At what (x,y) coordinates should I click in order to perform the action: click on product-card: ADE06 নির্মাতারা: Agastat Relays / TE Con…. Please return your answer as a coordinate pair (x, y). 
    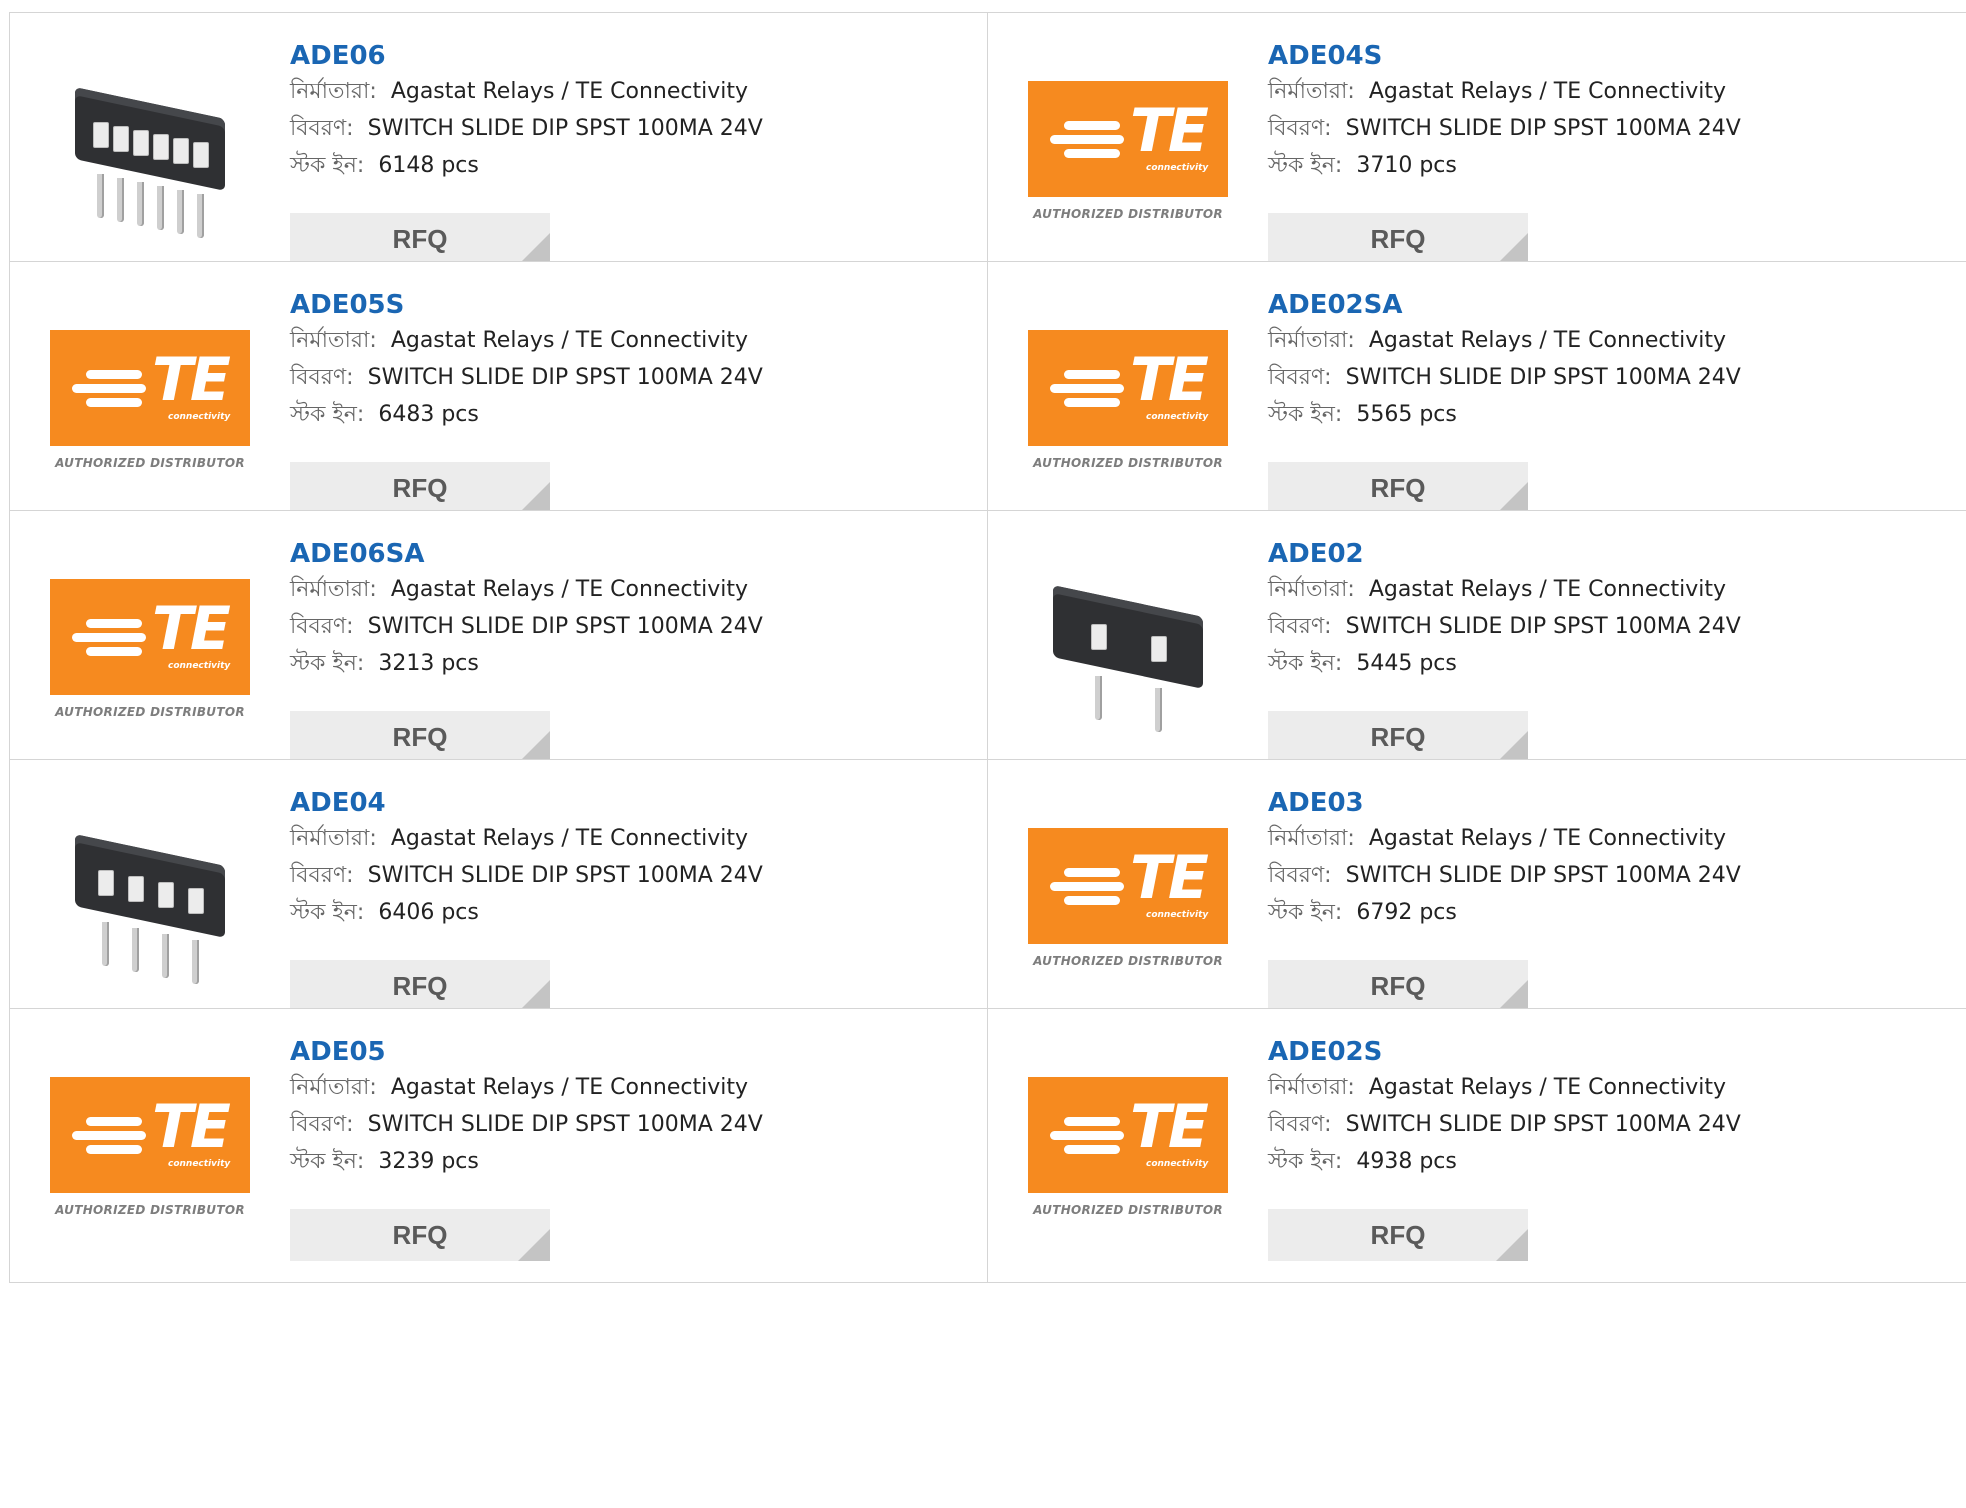
    Looking at the image, I should click on (498, 149).